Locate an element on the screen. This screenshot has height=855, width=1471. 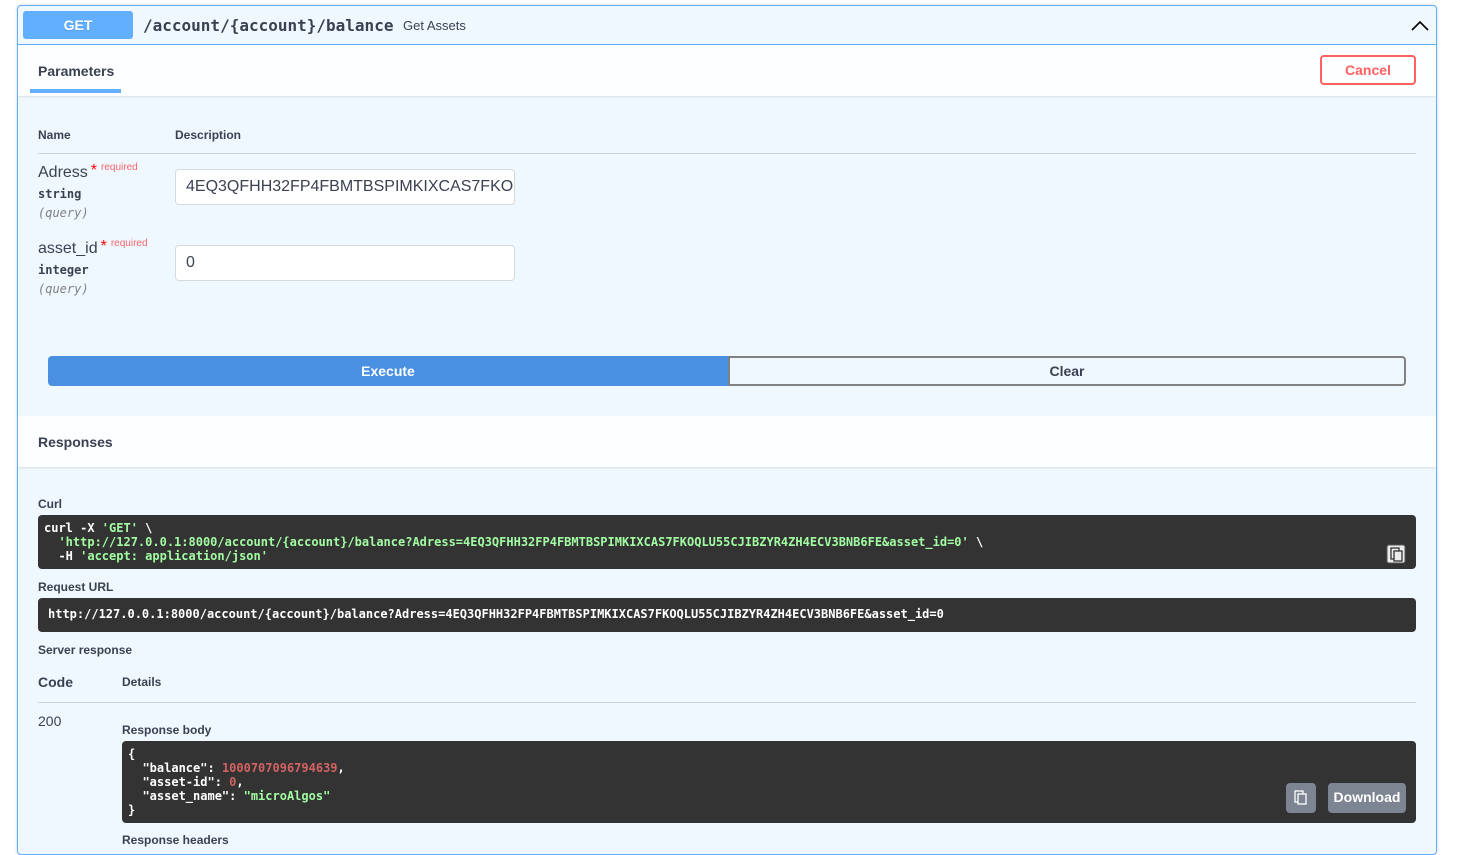
response-headers-label: Response headers is located at coordinates (175, 840).